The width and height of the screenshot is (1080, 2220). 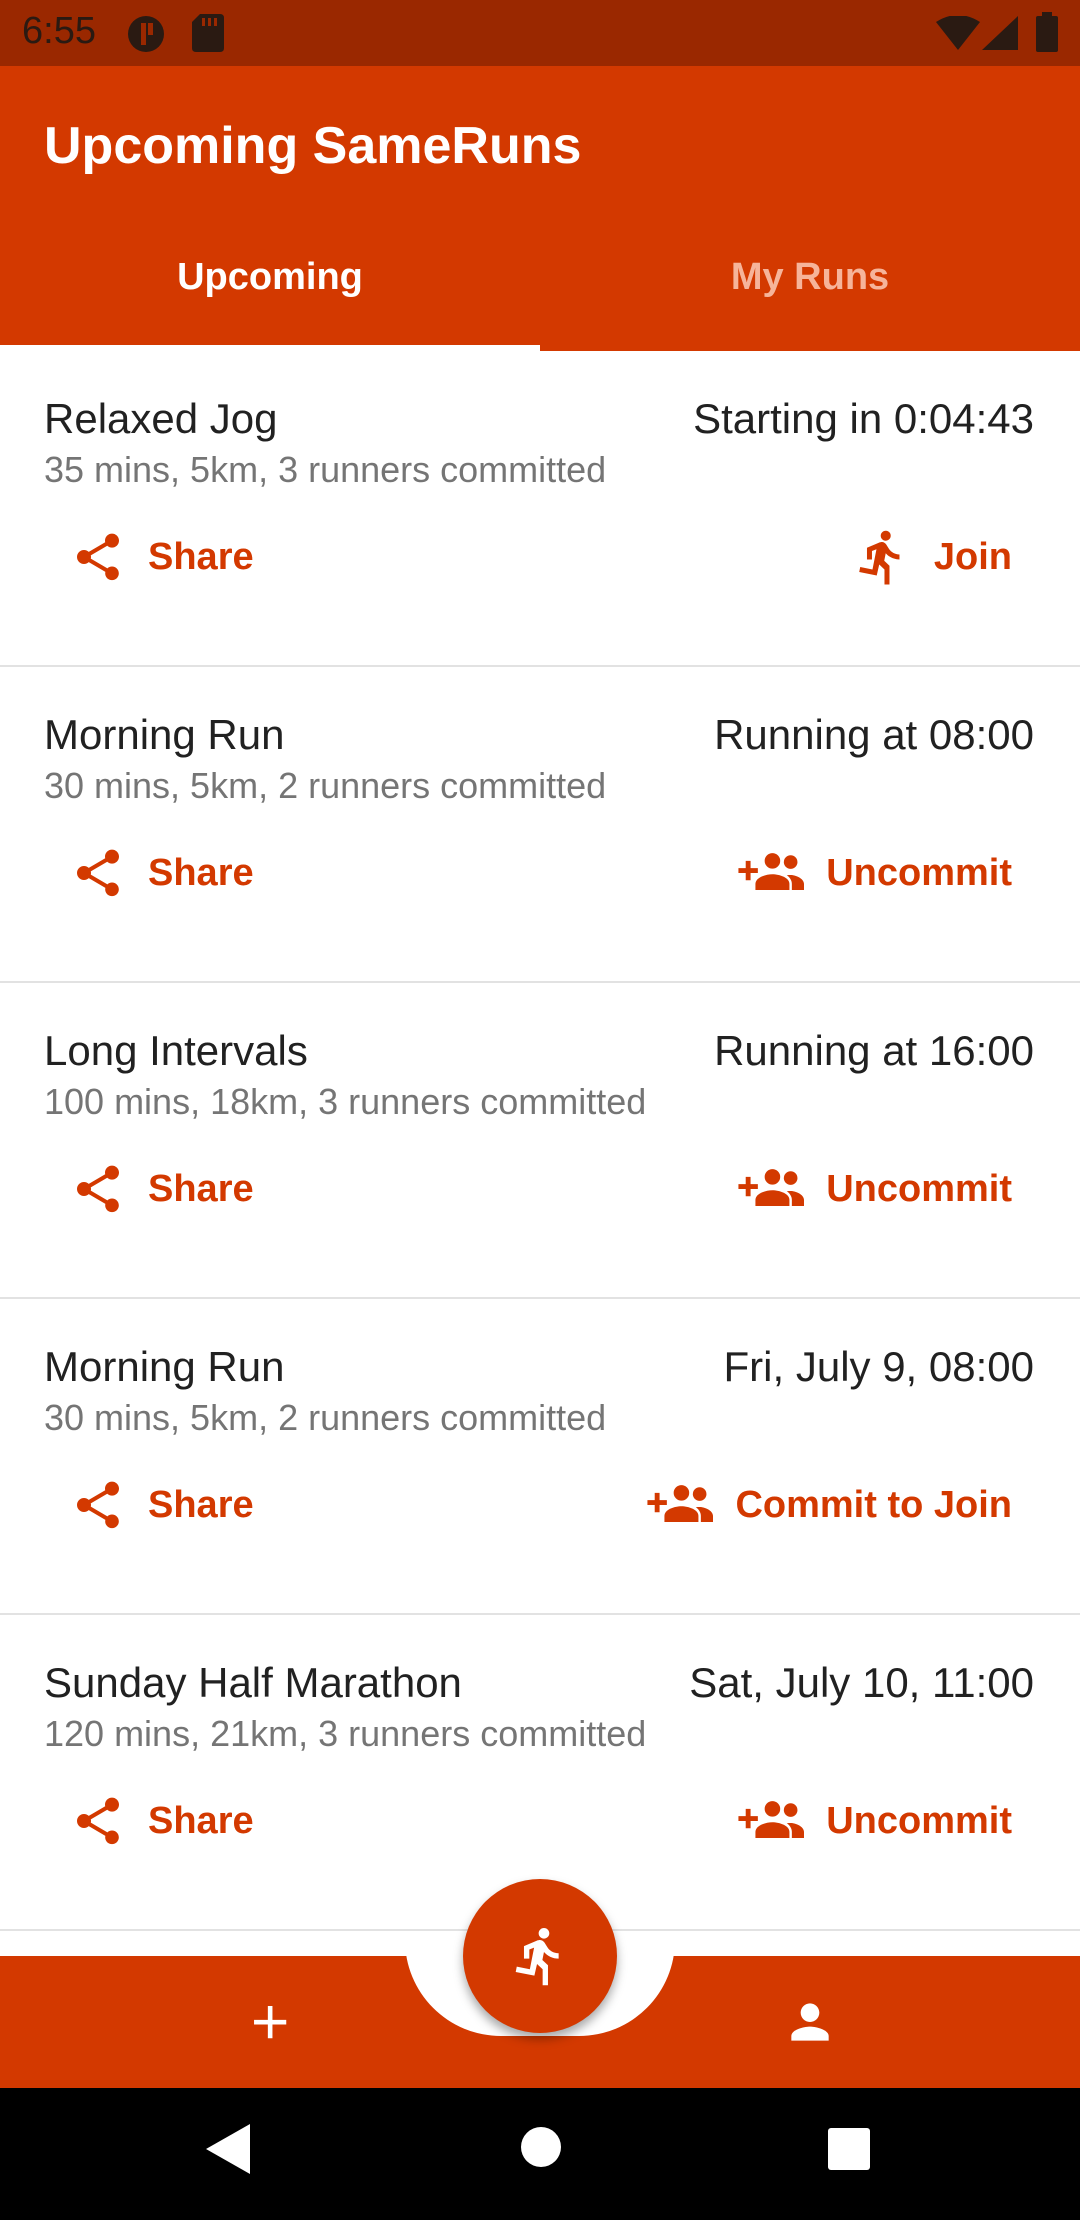 What do you see at coordinates (1000, 35) in the screenshot?
I see `signal-icon` at bounding box center [1000, 35].